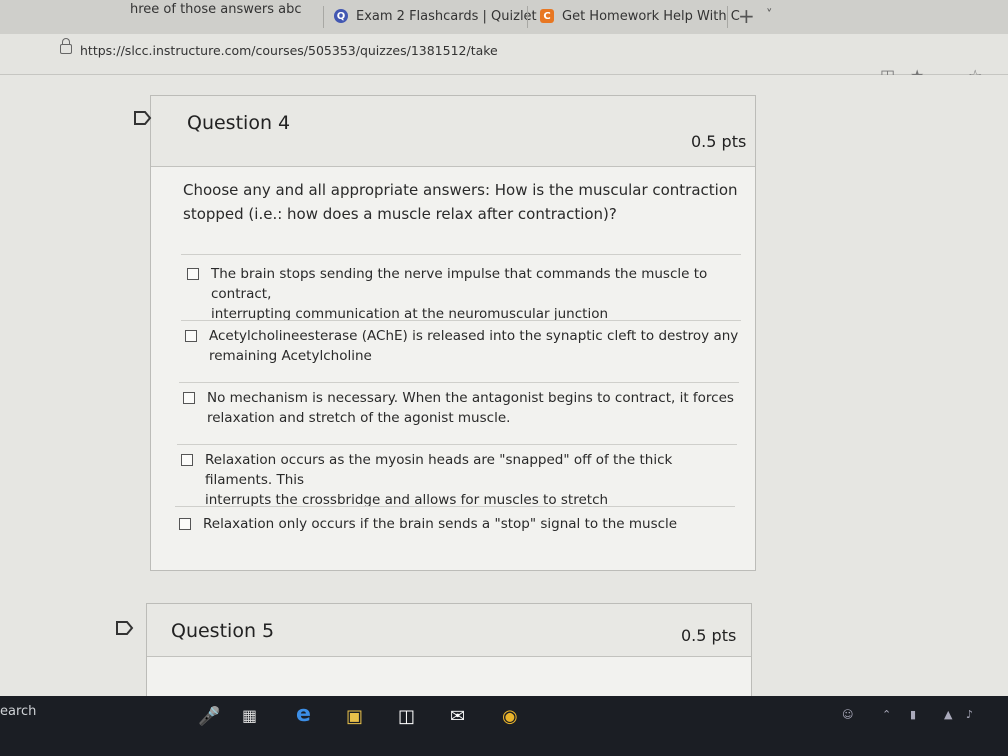  Describe the element at coordinates (651, 16) in the screenshot. I see `tab-label: Get Homework Help With C` at that location.